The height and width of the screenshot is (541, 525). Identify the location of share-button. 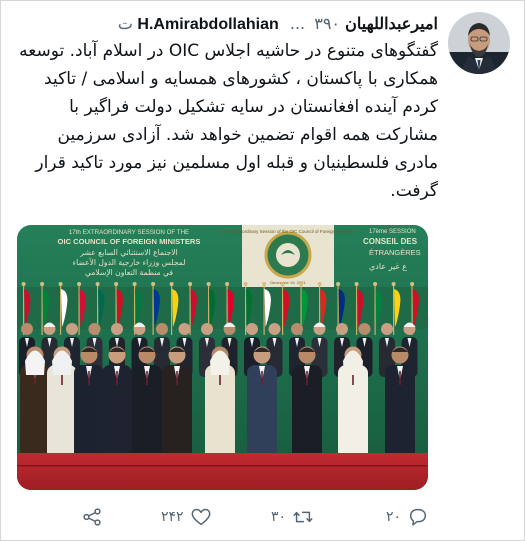
(92, 517).